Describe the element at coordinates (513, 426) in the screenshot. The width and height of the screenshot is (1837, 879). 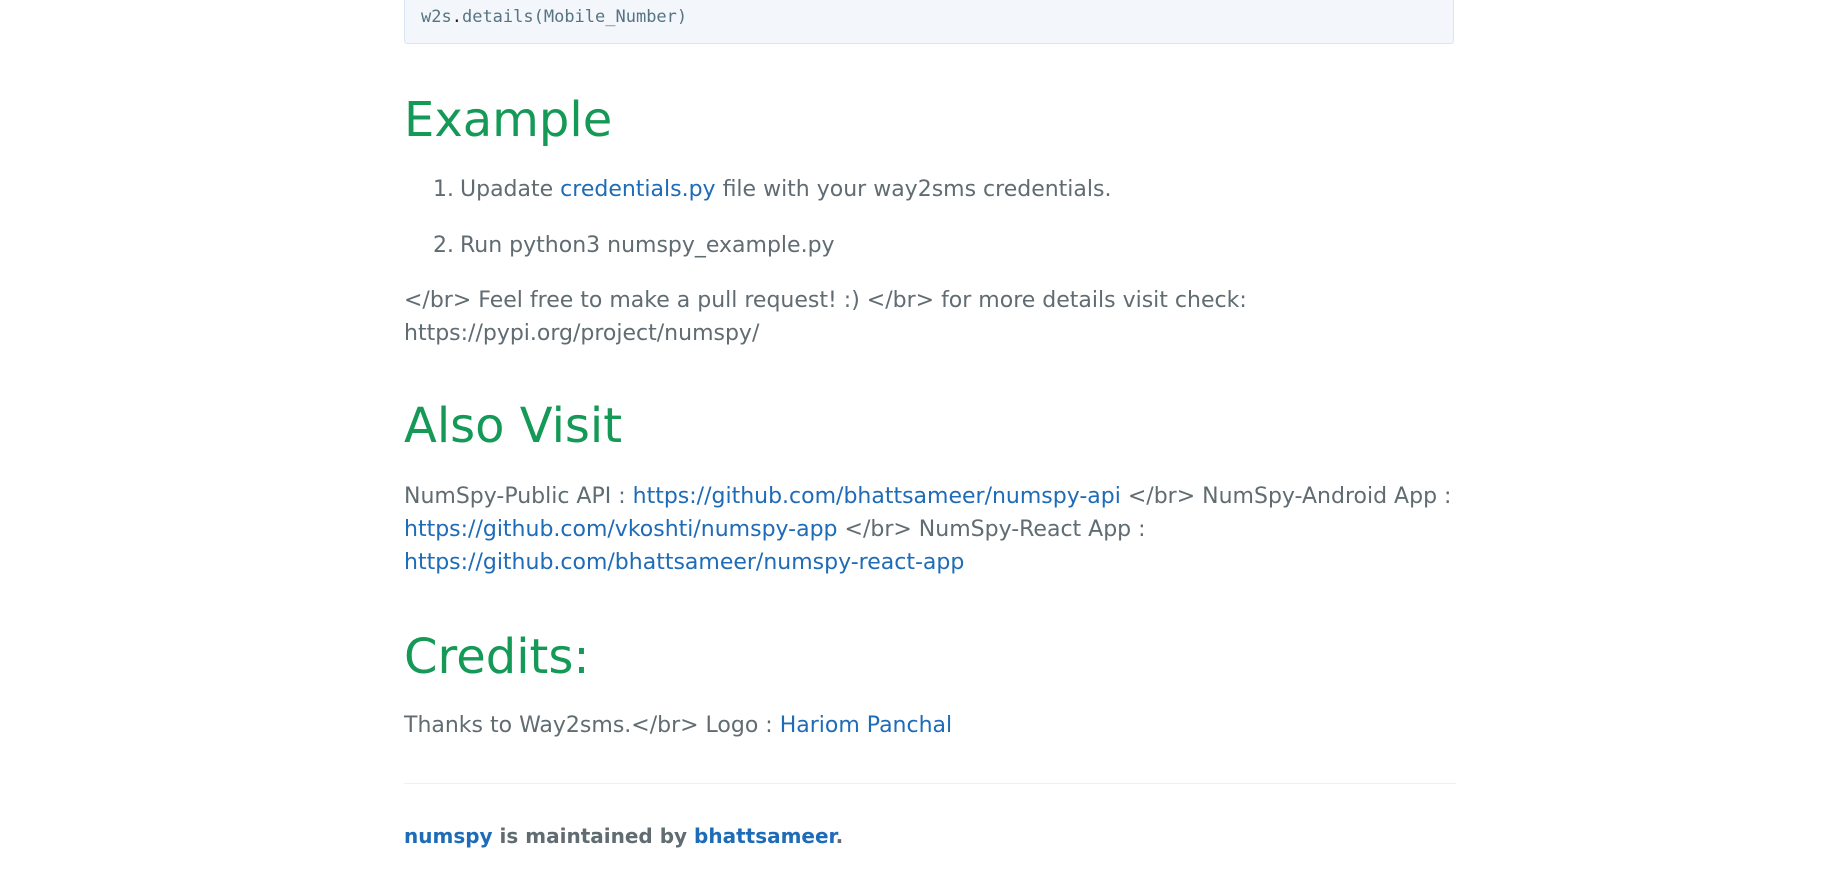
I see `also-visit-heading: Also Visit` at that location.